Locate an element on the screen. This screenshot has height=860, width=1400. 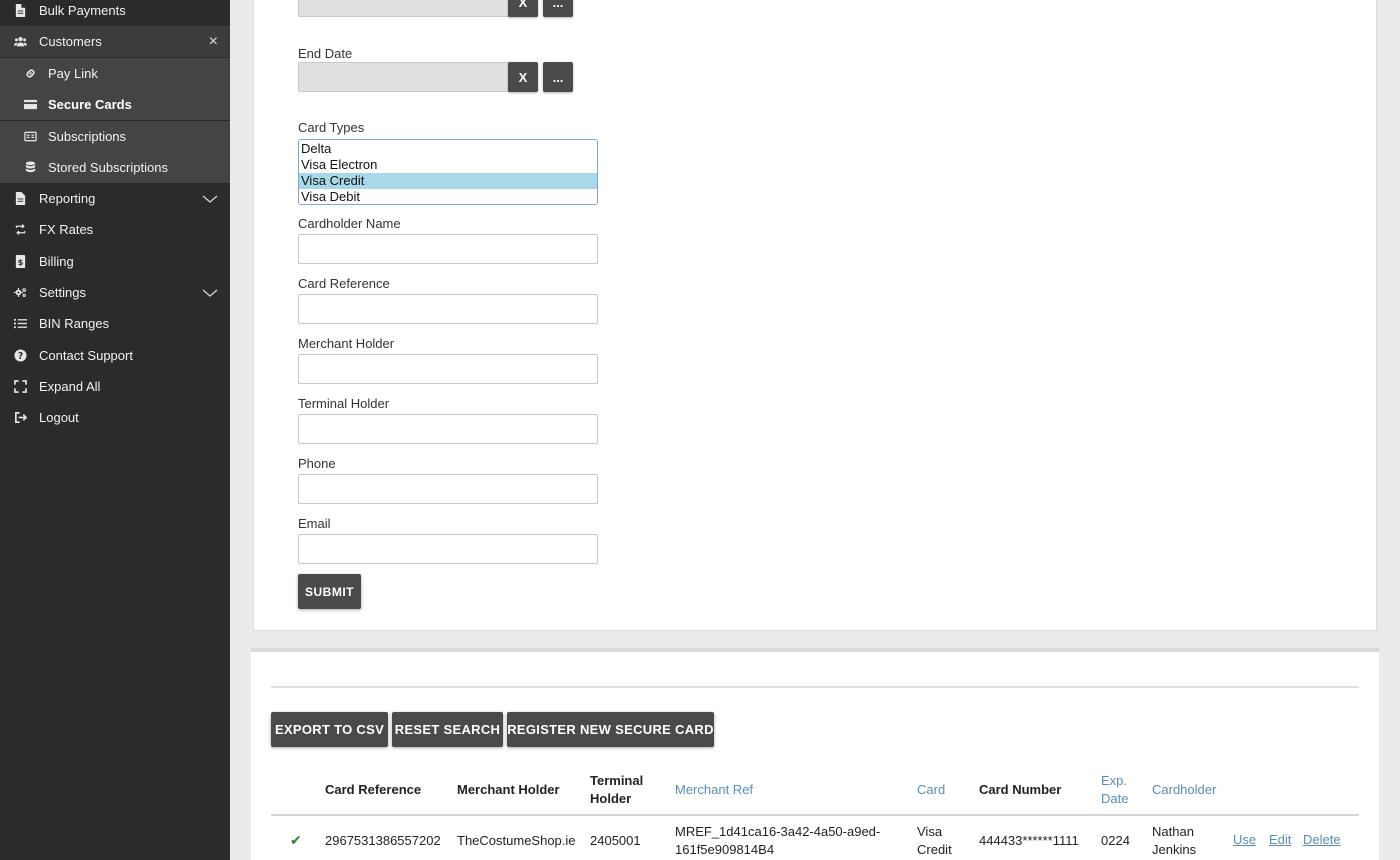
cell-card-line2: Credit is located at coordinates (934, 849).